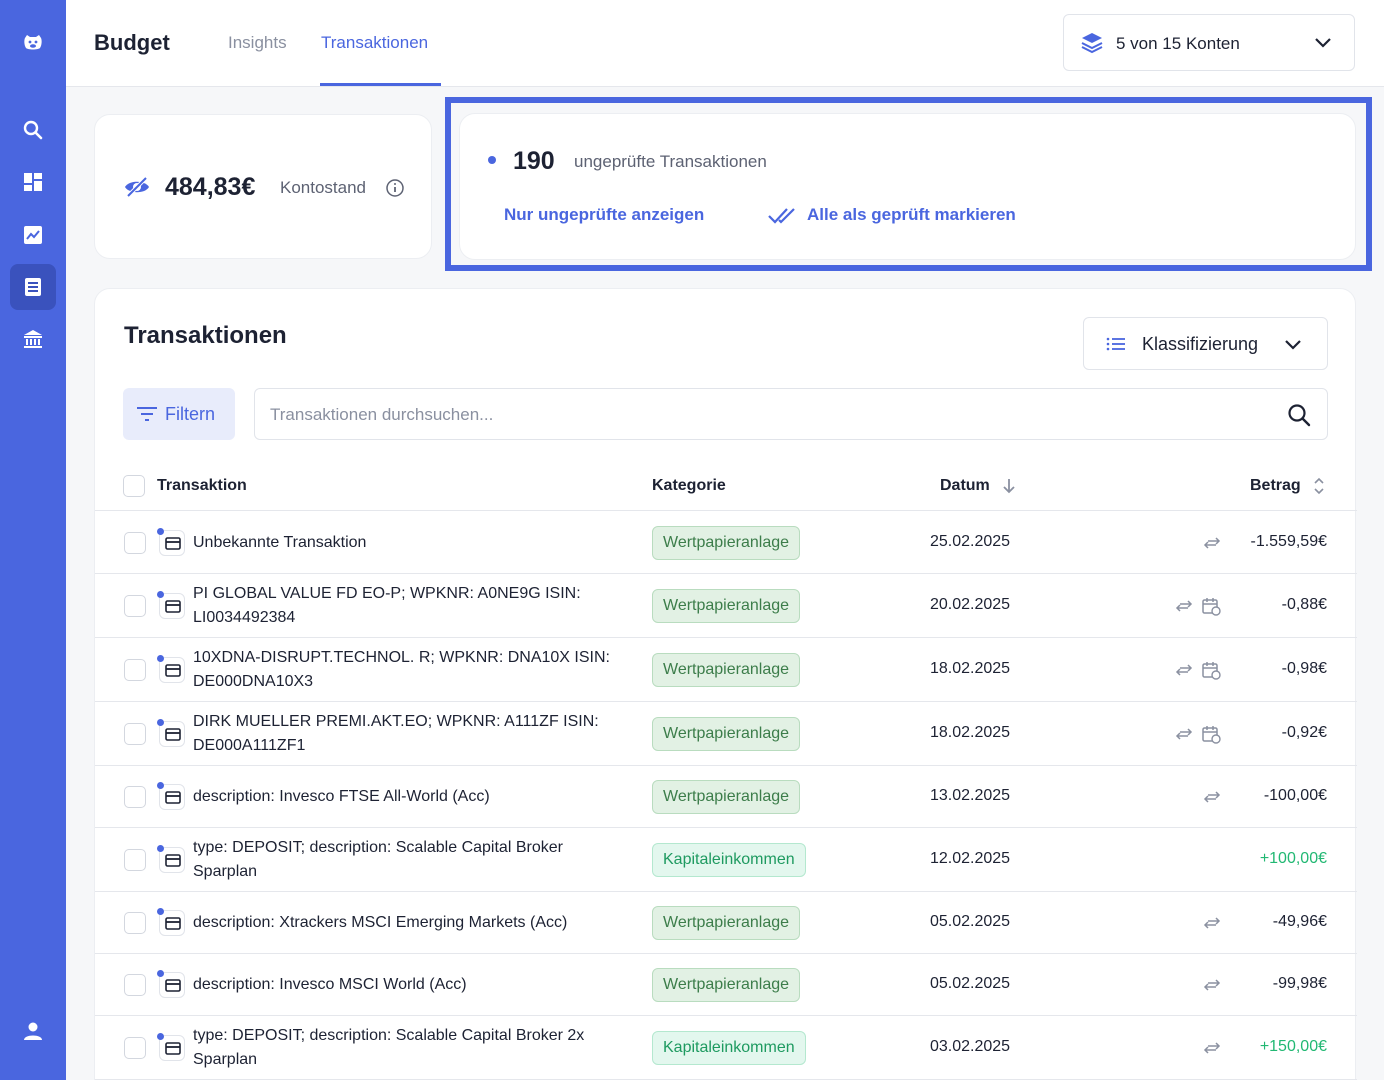  I want to click on sort-icon, so click(1319, 486).